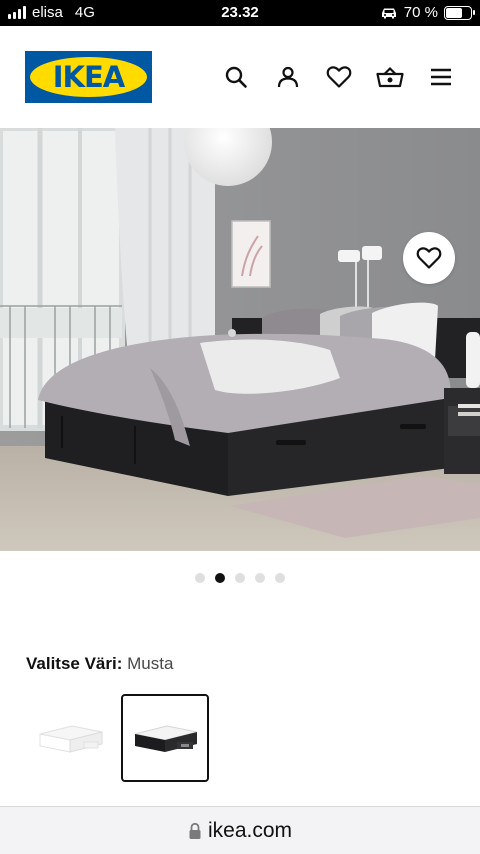  I want to click on logo-oval: IKEA, so click(88, 77).